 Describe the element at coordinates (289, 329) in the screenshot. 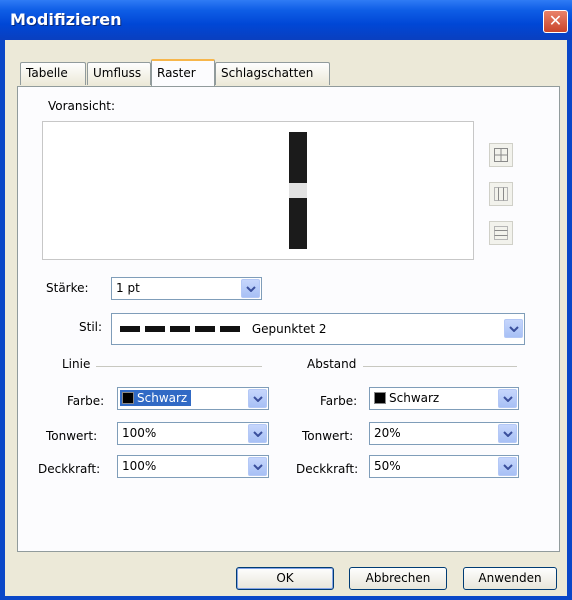

I see `stil-value: Gepunktet 2` at that location.